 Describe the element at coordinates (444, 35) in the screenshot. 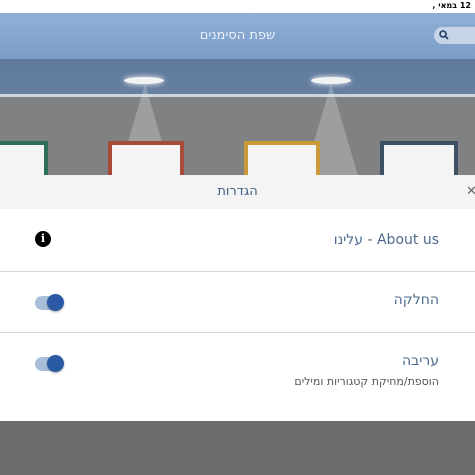

I see `search-icon` at that location.